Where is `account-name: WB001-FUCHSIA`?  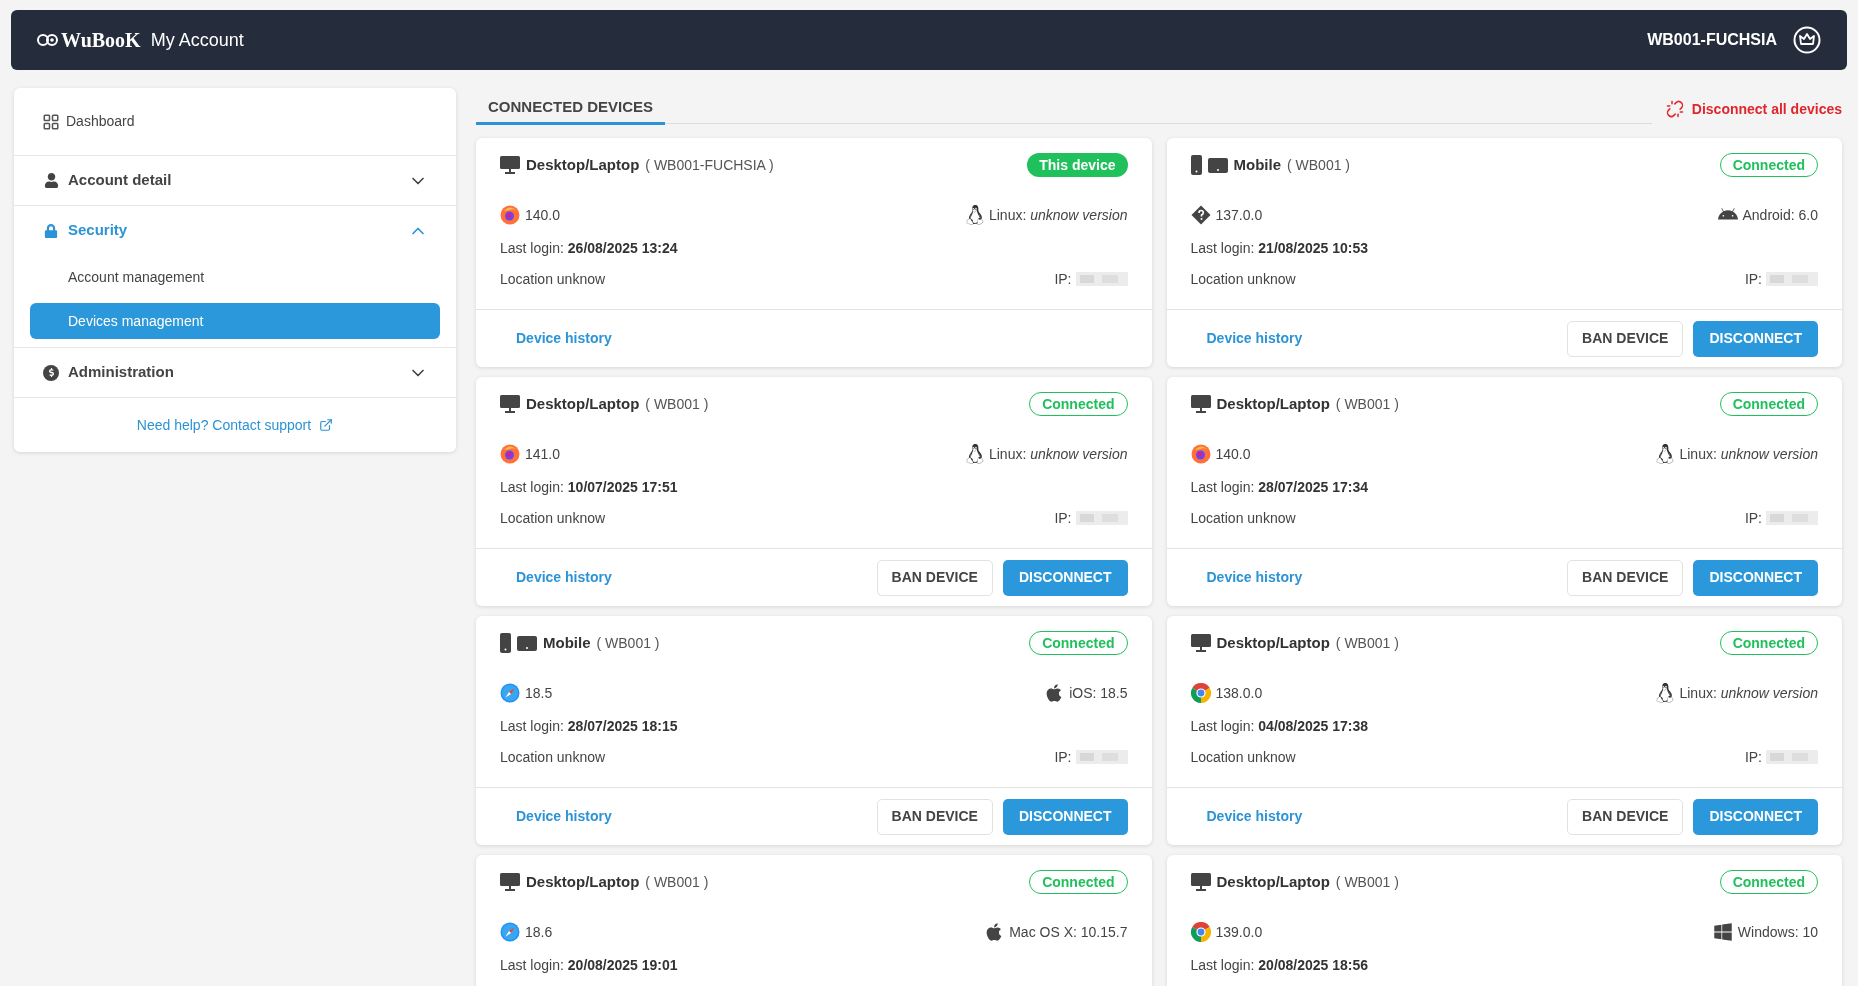
account-name: WB001-FUCHSIA is located at coordinates (1712, 40).